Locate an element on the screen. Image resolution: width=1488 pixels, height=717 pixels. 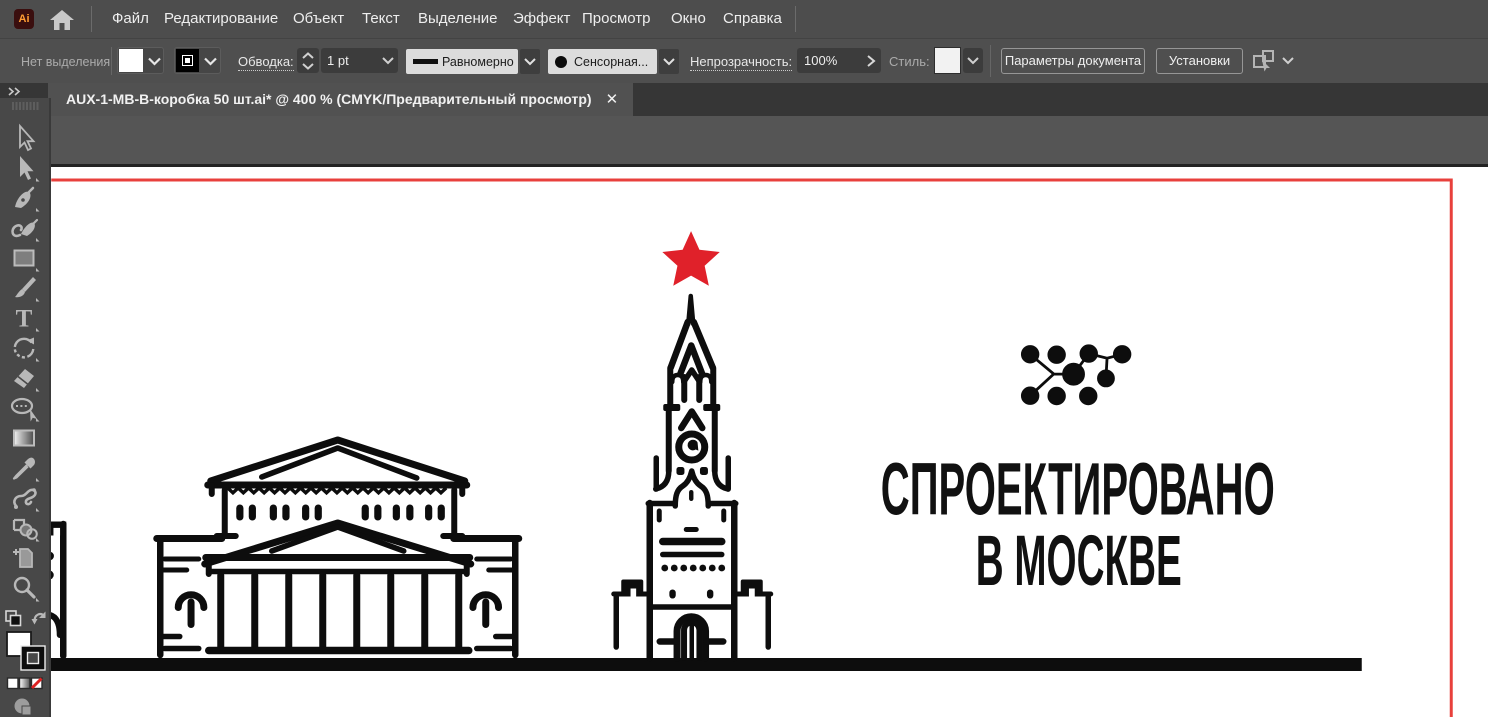
svg-text: T is located at coordinates (24, 319).